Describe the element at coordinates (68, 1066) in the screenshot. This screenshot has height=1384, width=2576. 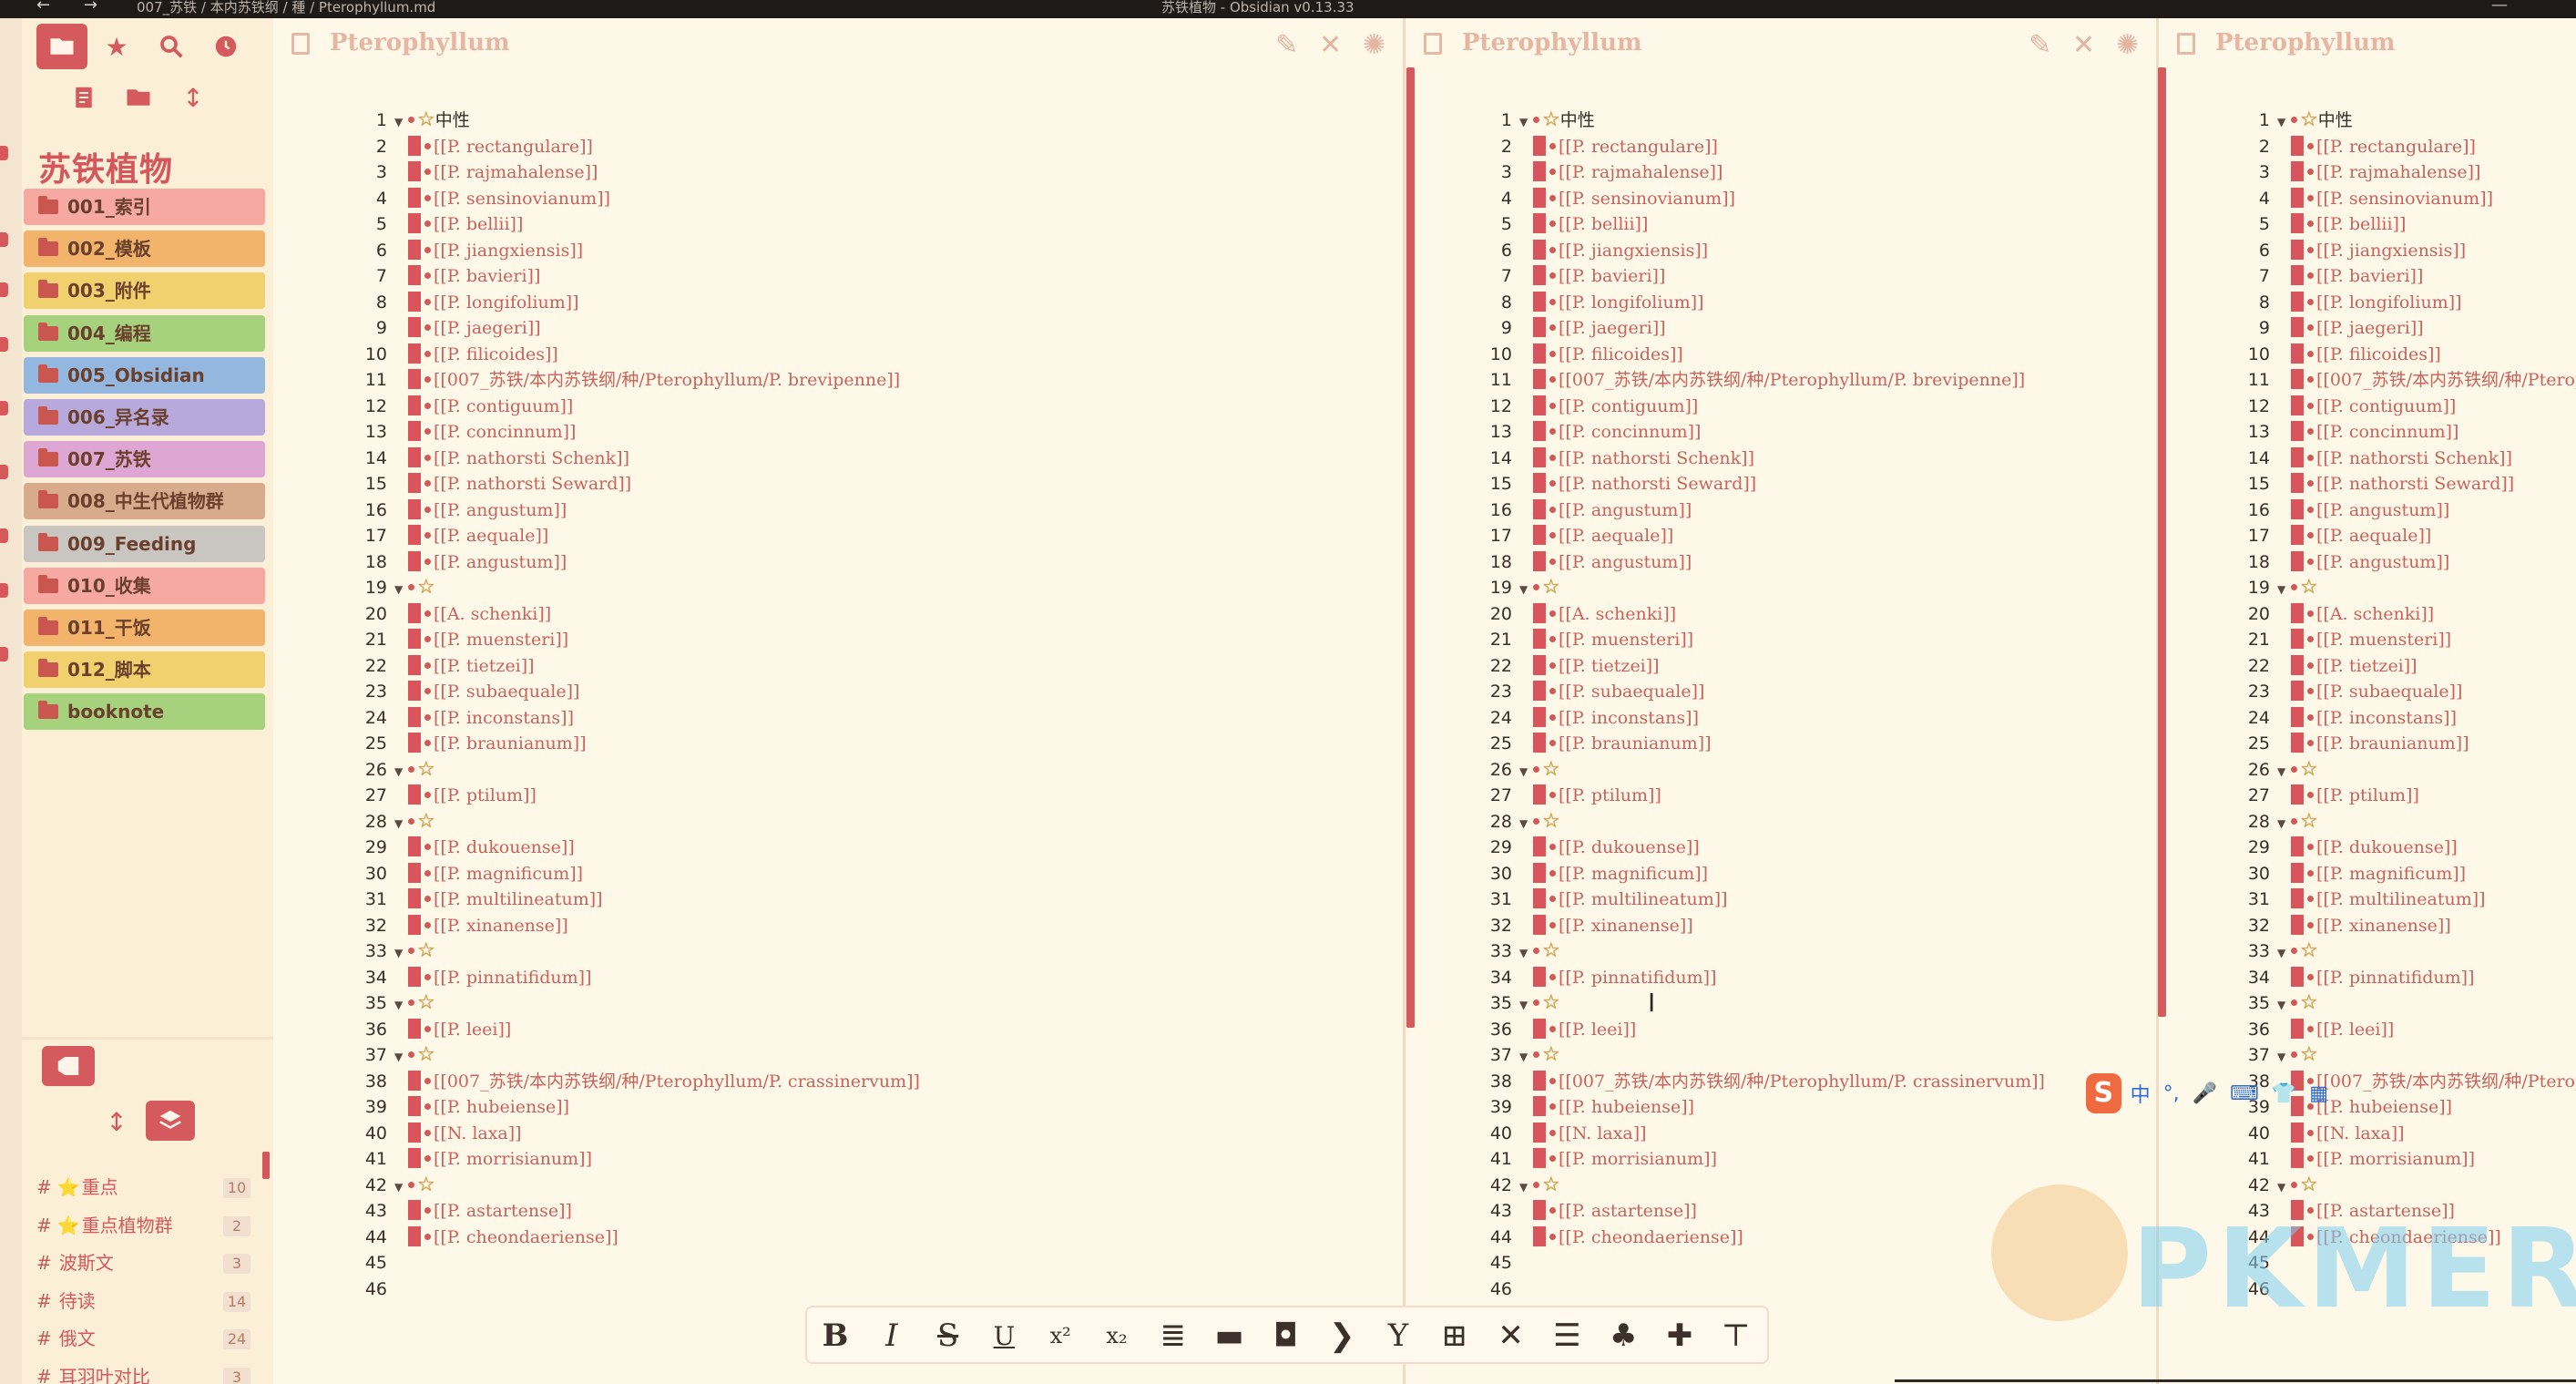
I see `tag-pane-icon` at that location.